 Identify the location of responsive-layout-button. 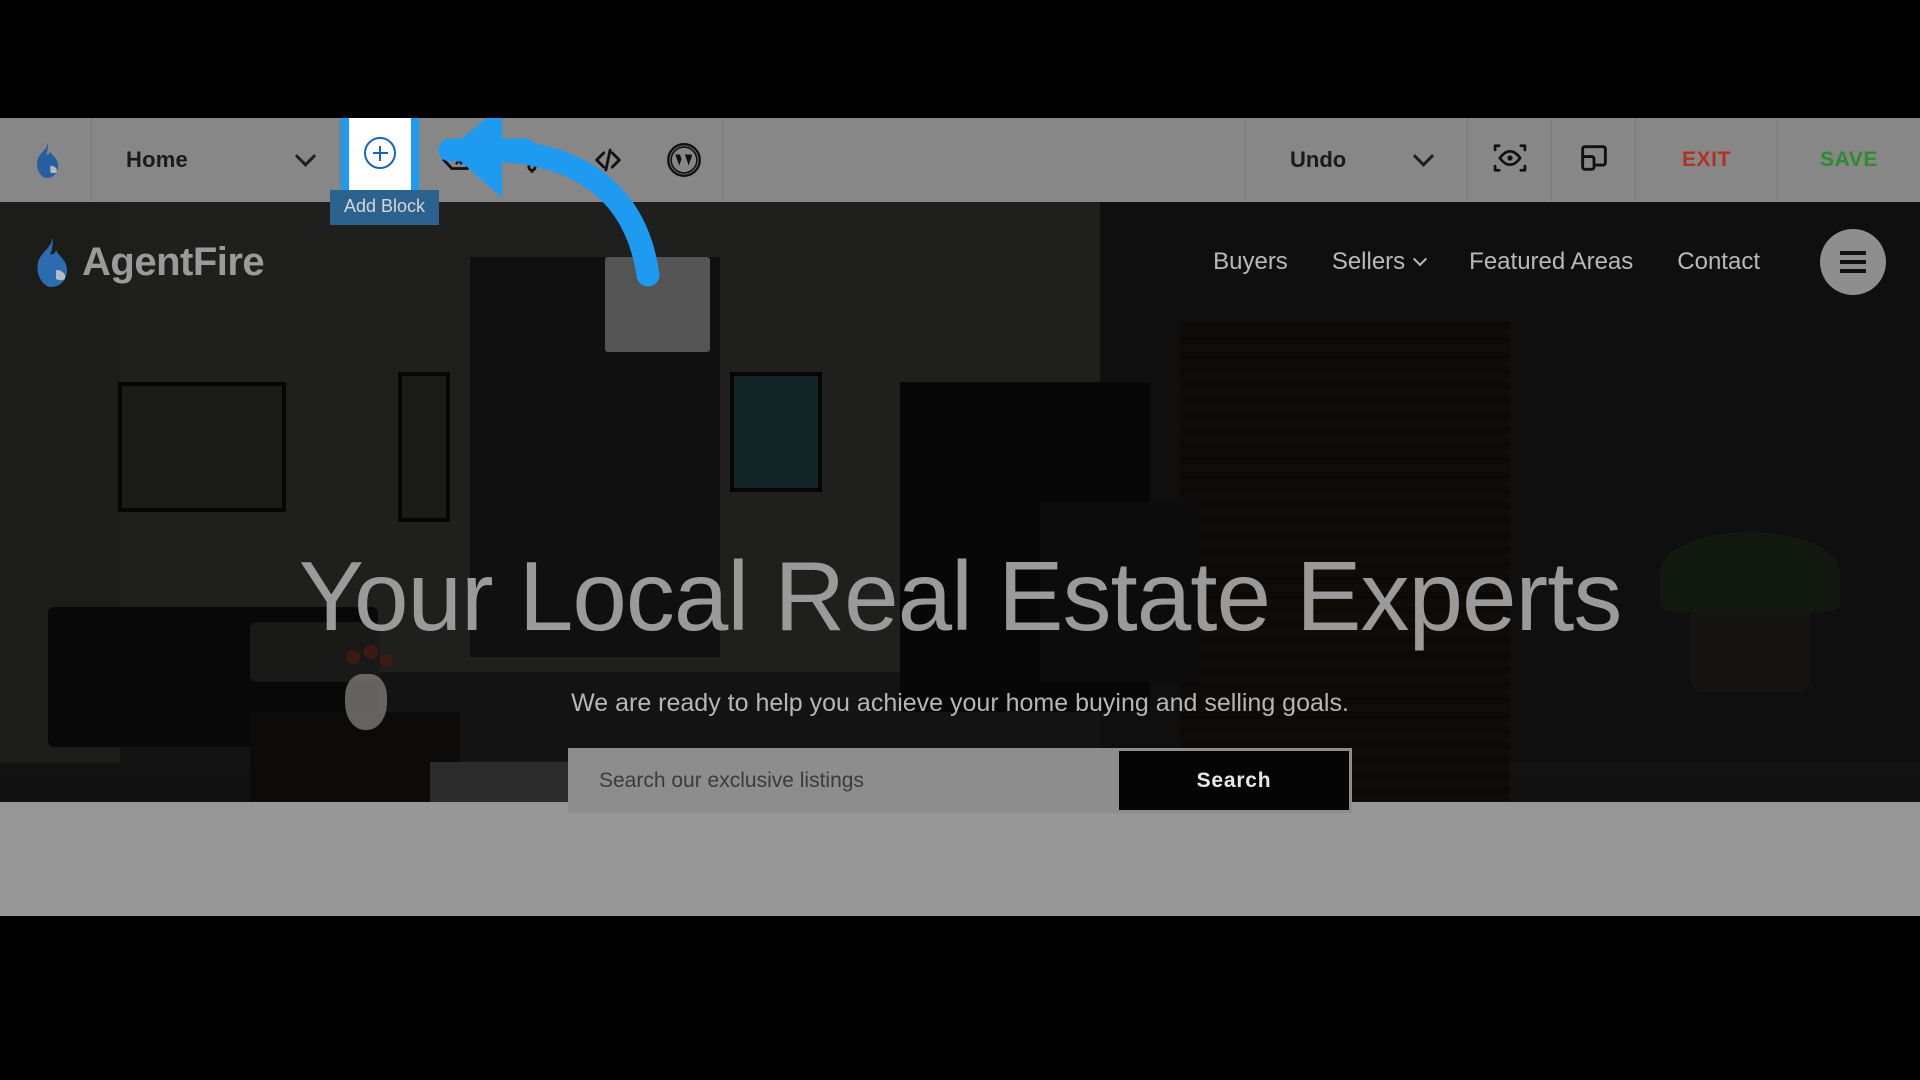
(1594, 160).